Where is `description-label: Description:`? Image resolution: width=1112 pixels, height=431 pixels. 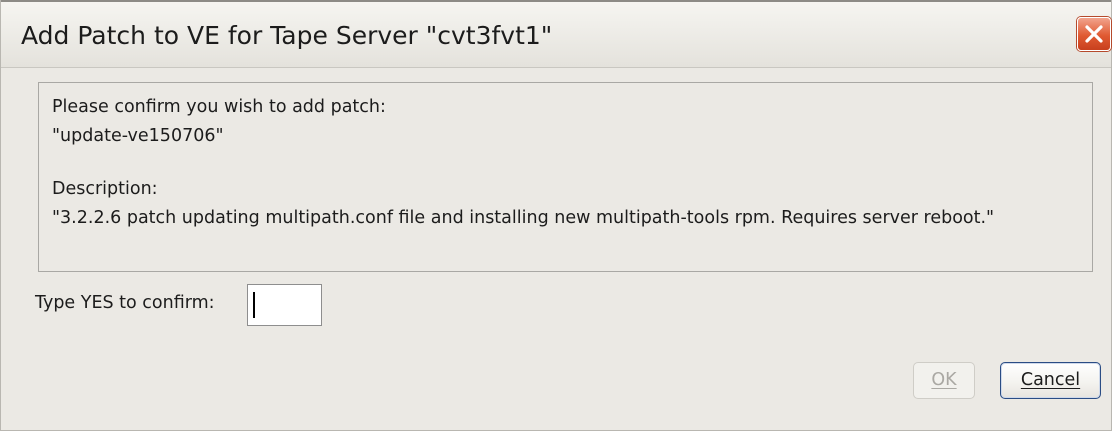 description-label: Description: is located at coordinates (105, 189).